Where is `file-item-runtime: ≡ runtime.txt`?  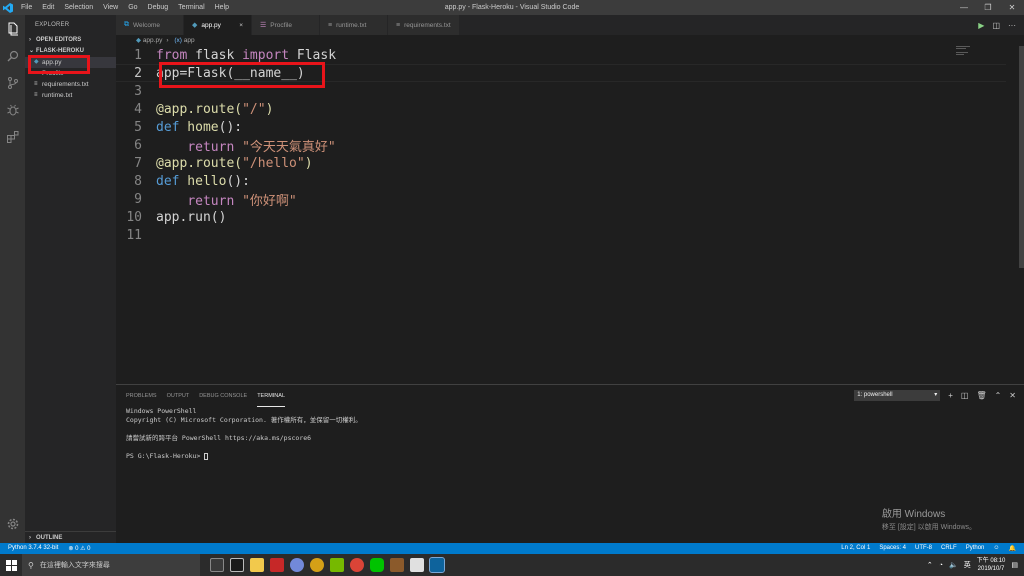
file-item-runtime: ≡ runtime.txt is located at coordinates (70, 95).